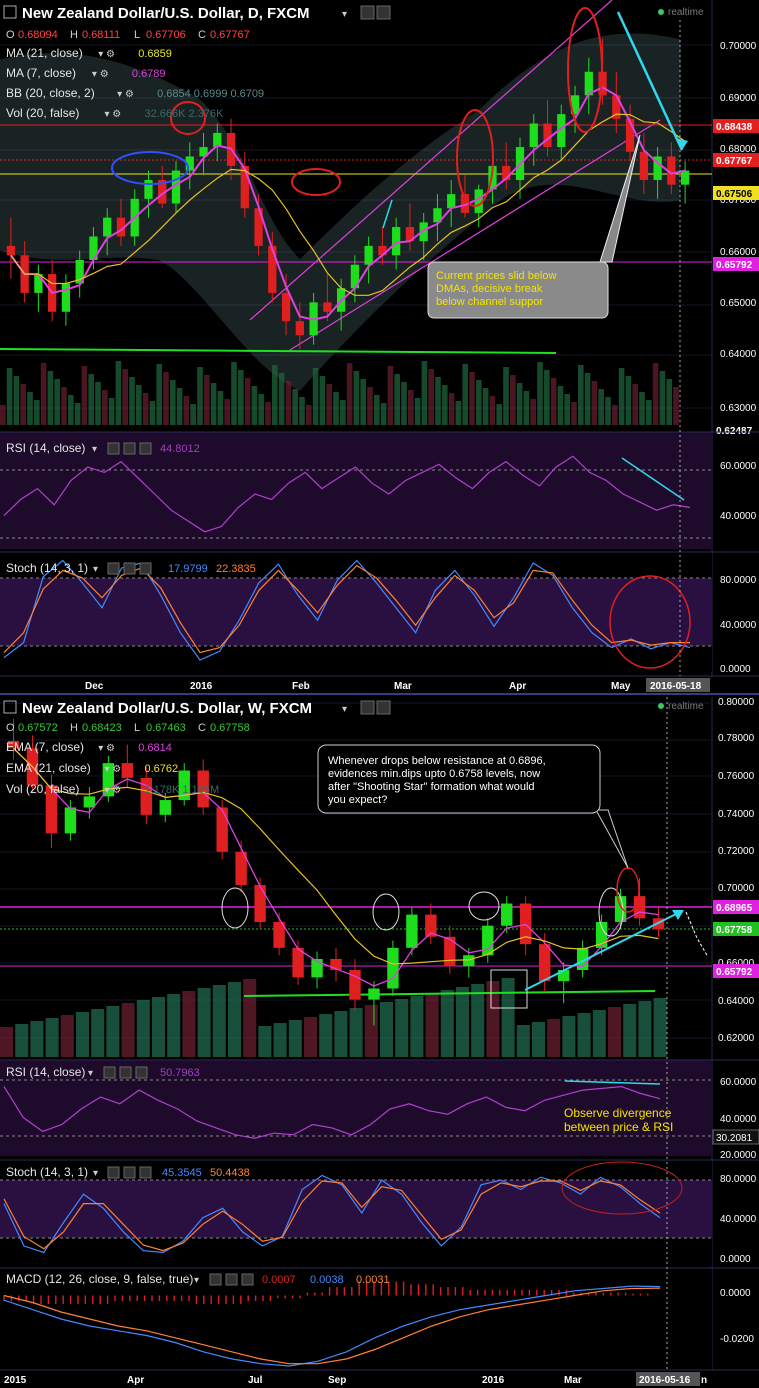  I want to click on daily-rsi-pane, so click(356, 490).